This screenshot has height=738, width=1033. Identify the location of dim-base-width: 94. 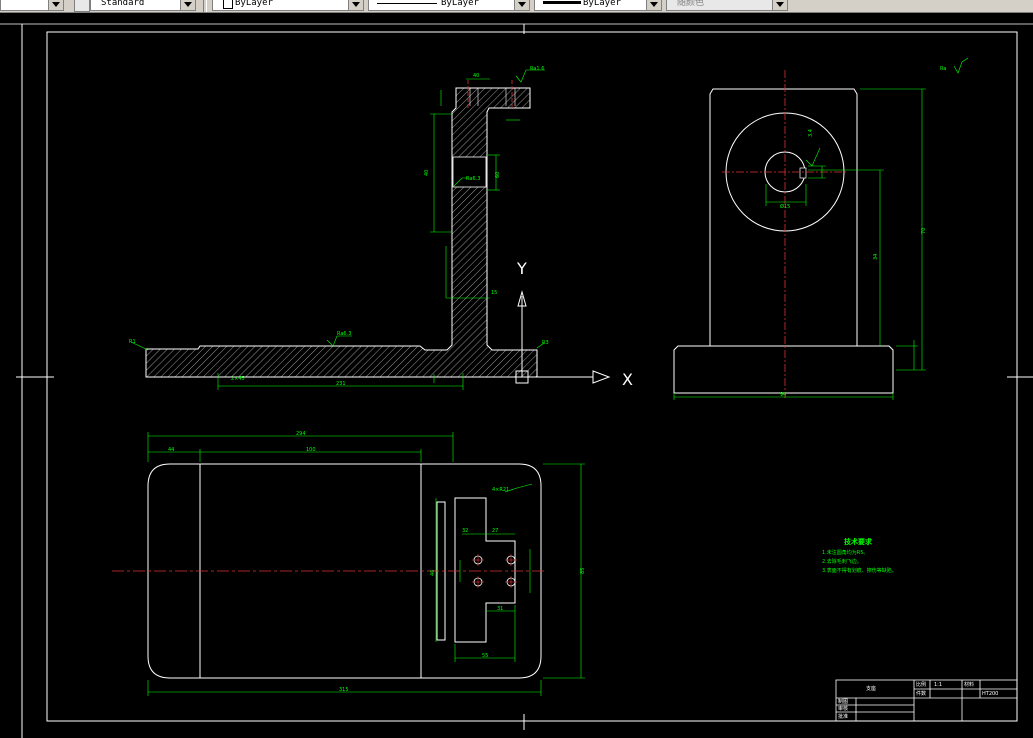
(783, 395).